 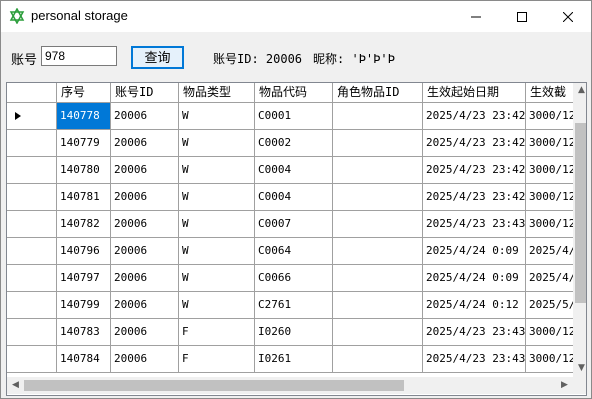 I want to click on table-row: 140784 20006 F I0261 2025/4/23 23:43 3000/12, so click(x=296, y=359).